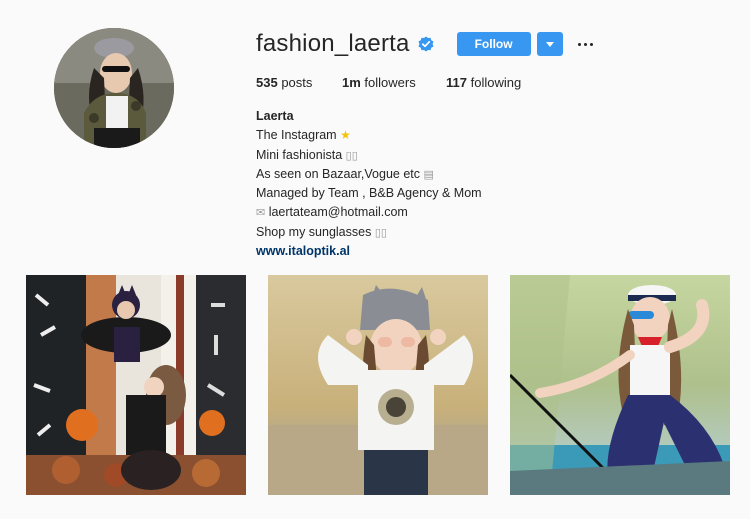 The height and width of the screenshot is (519, 750). I want to click on followers-count-label: followers, so click(390, 82).